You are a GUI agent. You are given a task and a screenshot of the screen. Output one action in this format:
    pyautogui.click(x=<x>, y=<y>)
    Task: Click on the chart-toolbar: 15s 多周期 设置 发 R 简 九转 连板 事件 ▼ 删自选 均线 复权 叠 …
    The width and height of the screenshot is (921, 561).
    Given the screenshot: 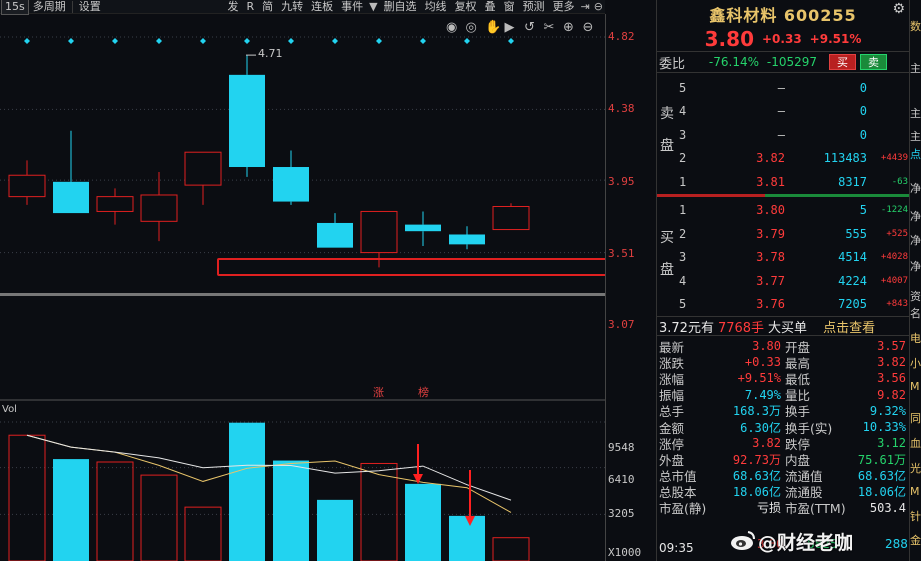 What is the action you would take?
    pyautogui.click(x=302, y=7)
    